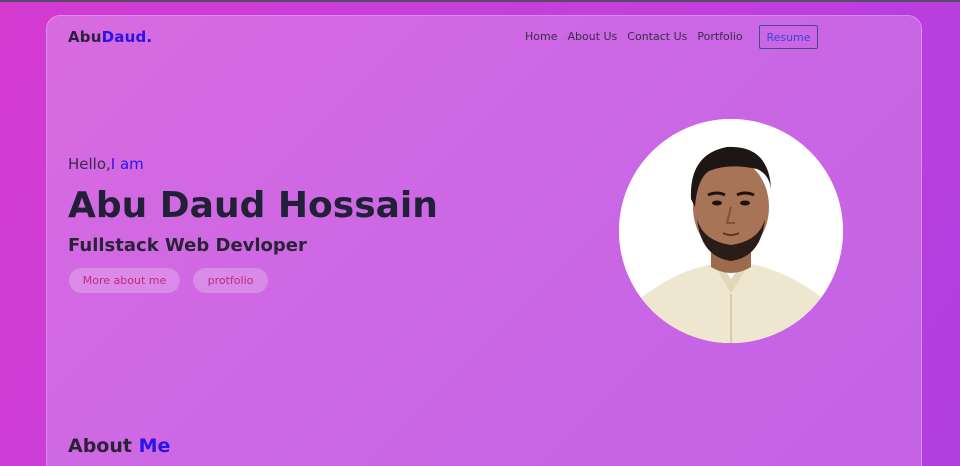  What do you see at coordinates (230, 280) in the screenshot?
I see `portfolio-button: protfolio` at bounding box center [230, 280].